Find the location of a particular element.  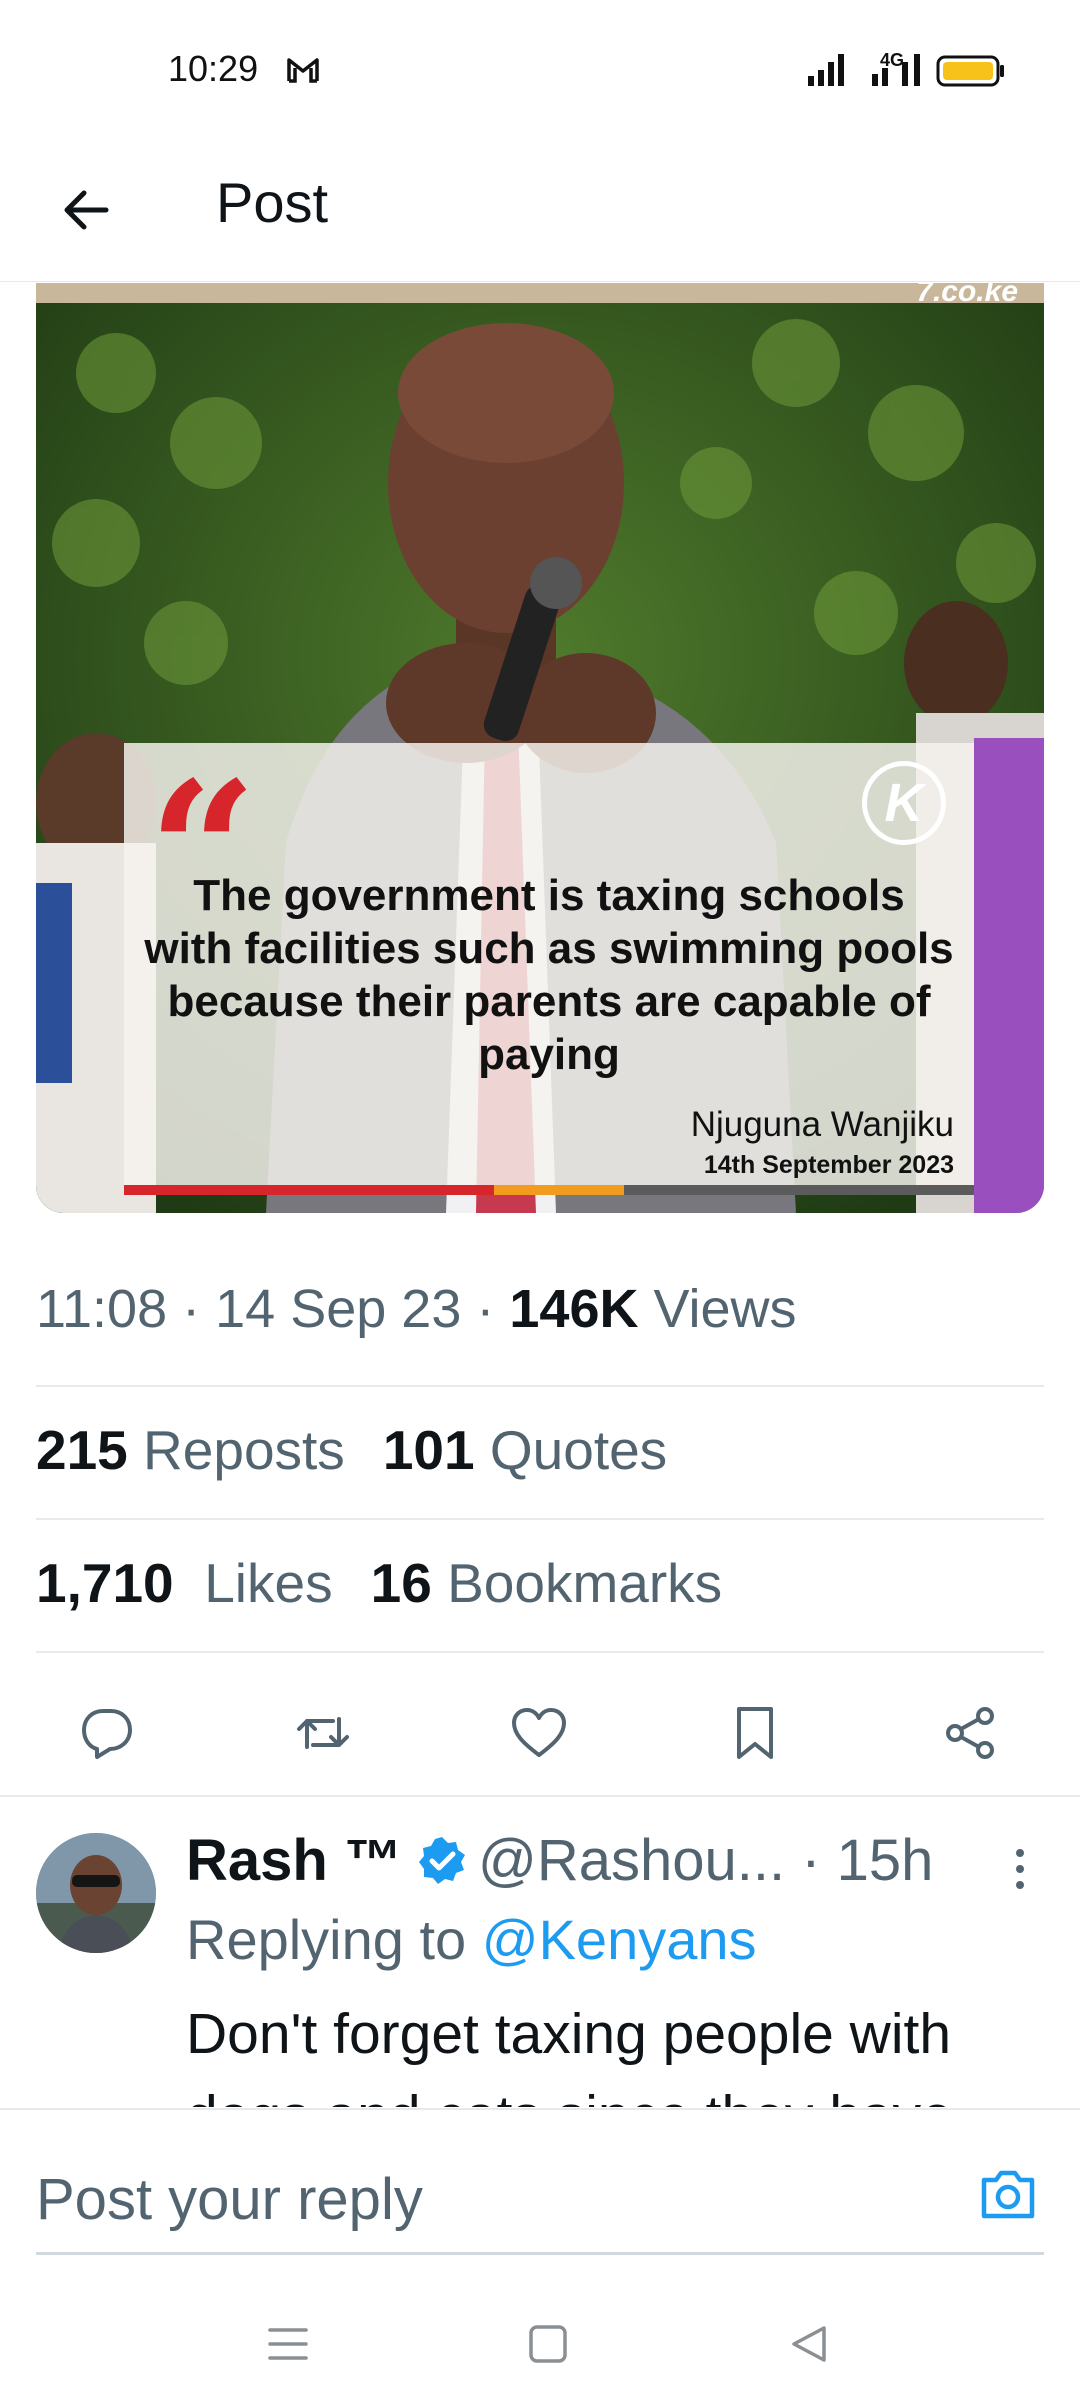

status-time: 10:29 is located at coordinates (213, 68).